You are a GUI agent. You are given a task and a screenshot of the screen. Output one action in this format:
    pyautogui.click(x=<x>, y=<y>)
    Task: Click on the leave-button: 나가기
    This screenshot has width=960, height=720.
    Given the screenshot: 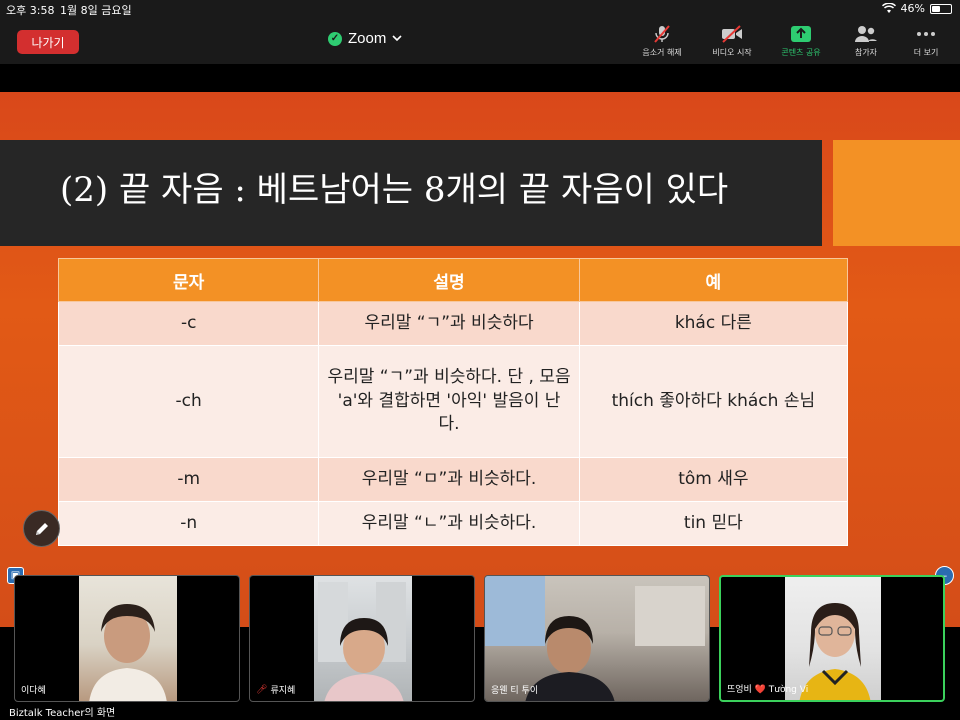 What is the action you would take?
    pyautogui.click(x=48, y=42)
    